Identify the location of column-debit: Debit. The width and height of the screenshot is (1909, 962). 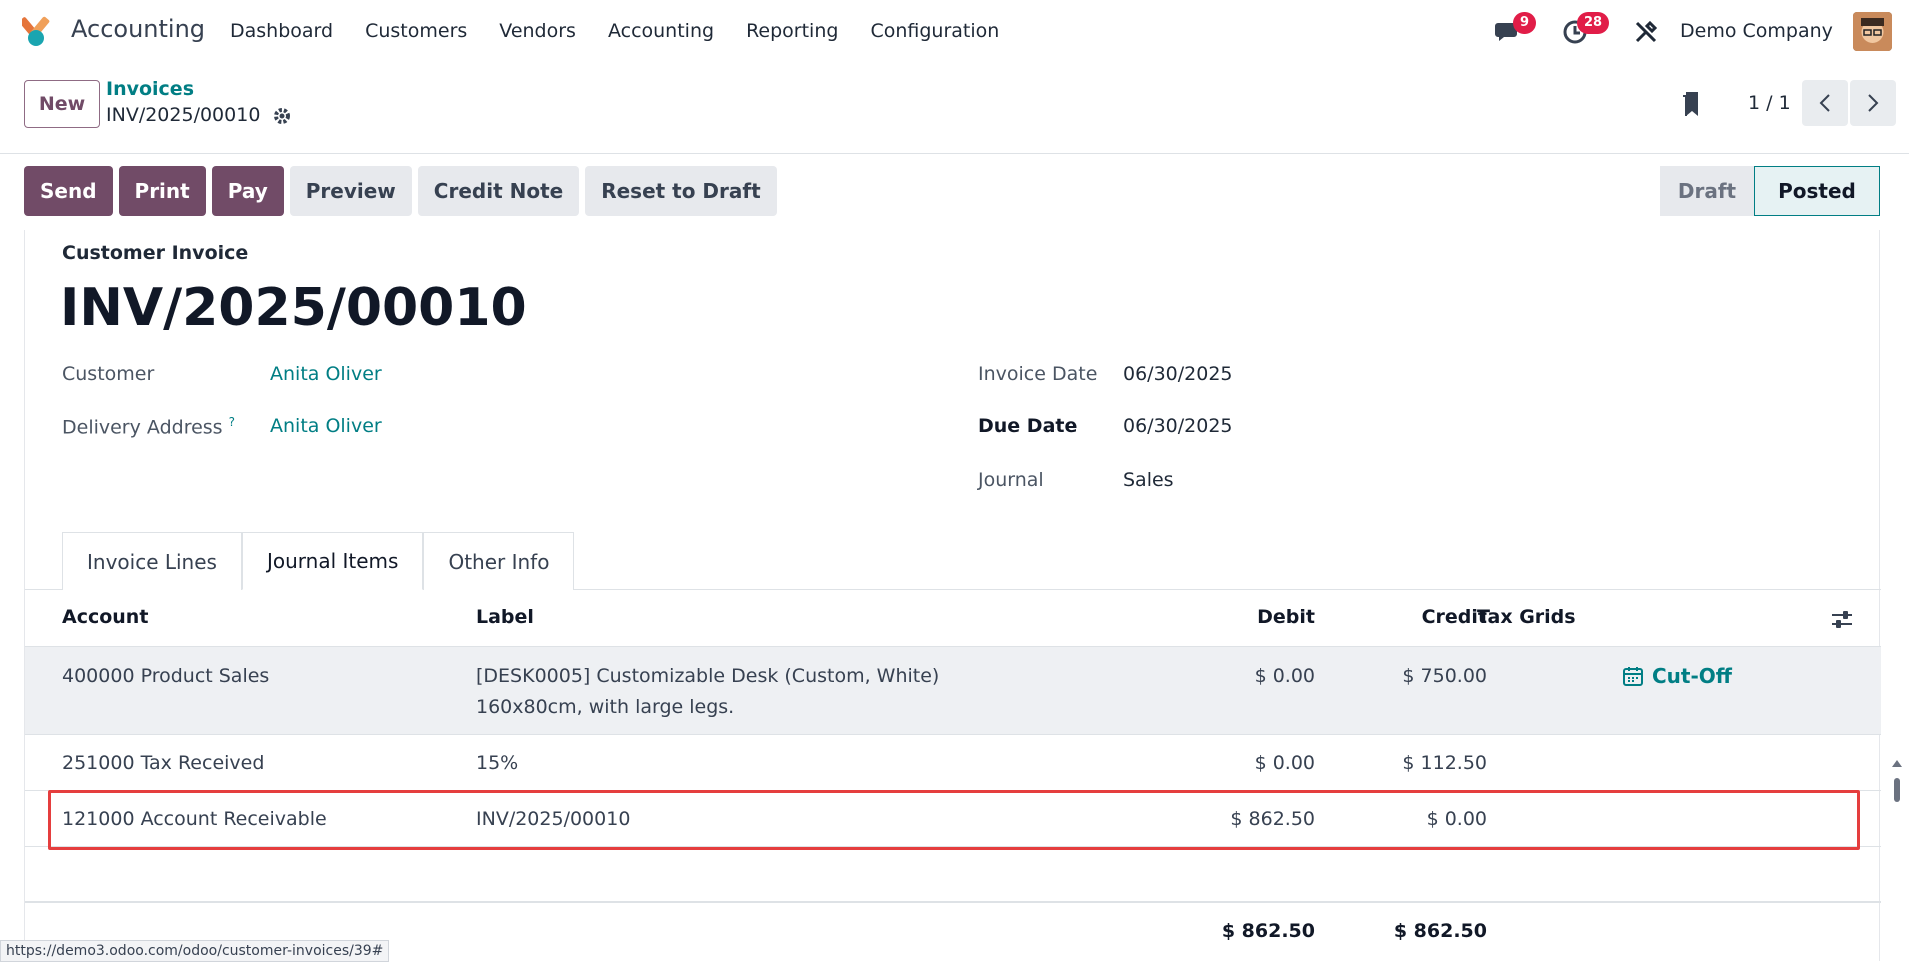
(1245, 617).